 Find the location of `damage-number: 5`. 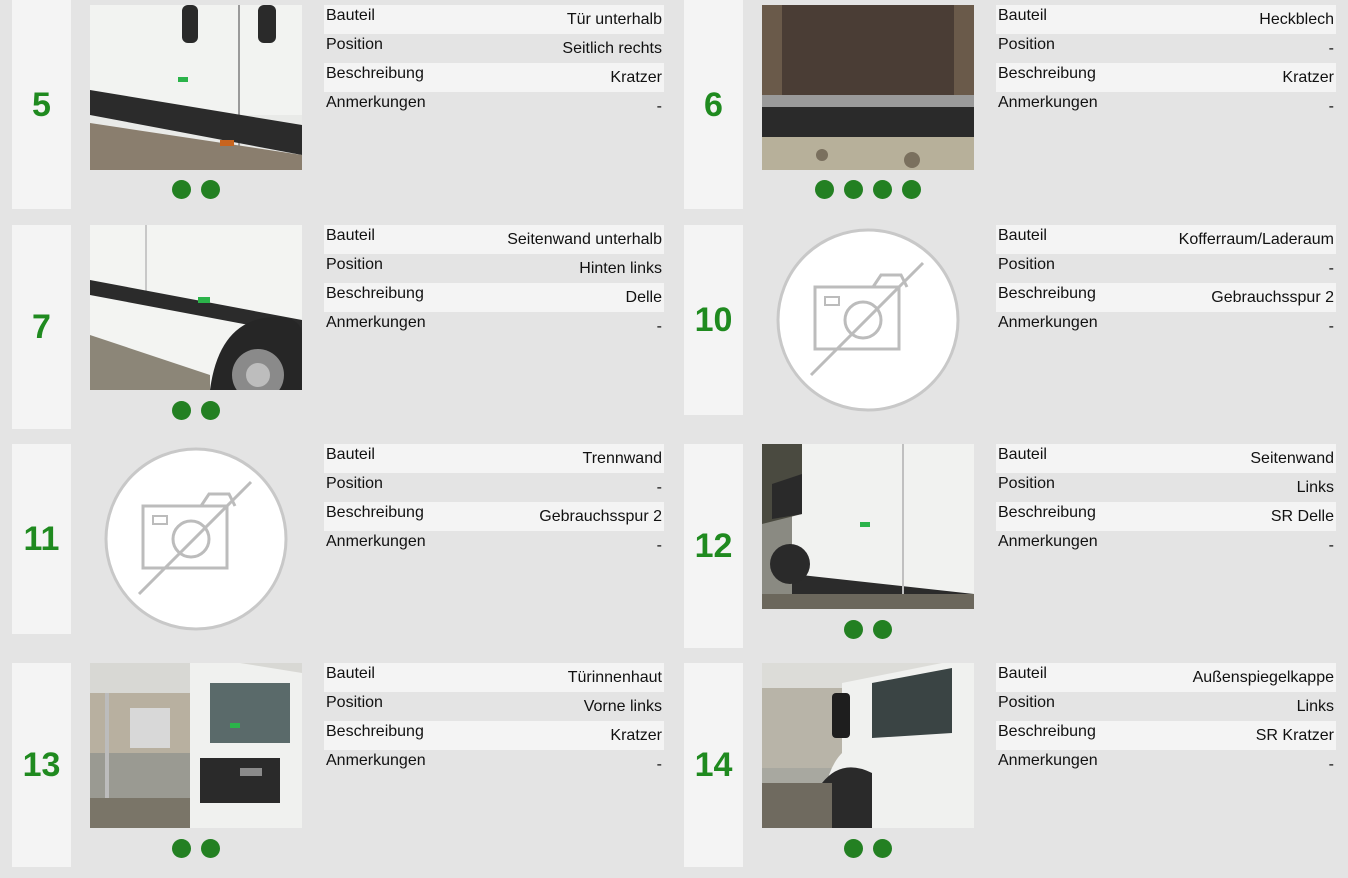

damage-number: 5 is located at coordinates (41, 104).